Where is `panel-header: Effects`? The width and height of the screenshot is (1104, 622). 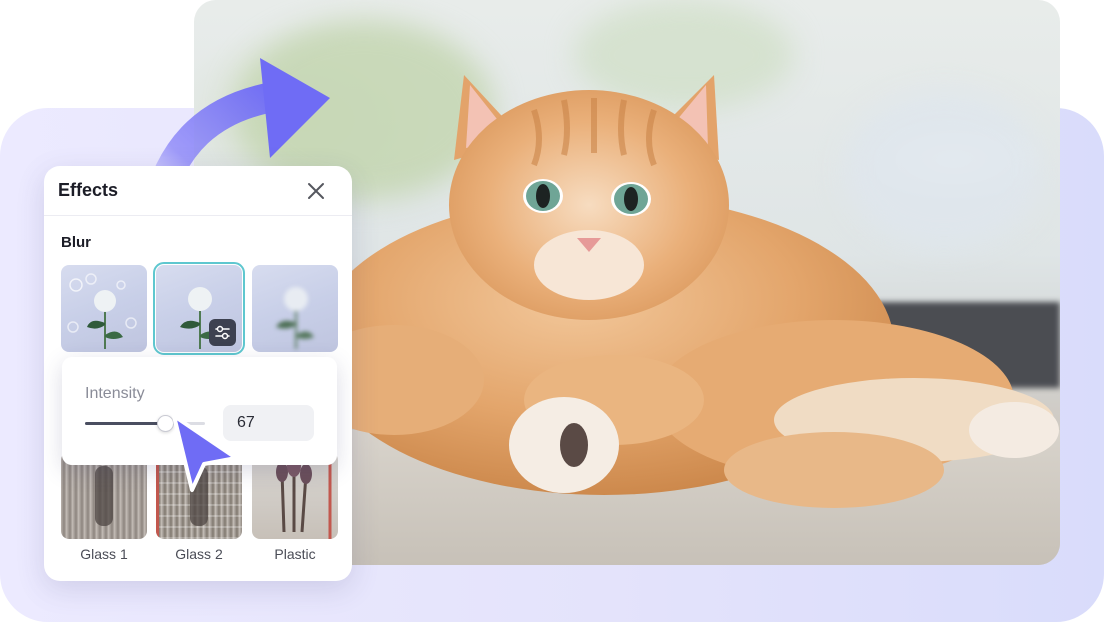 panel-header: Effects is located at coordinates (198, 191).